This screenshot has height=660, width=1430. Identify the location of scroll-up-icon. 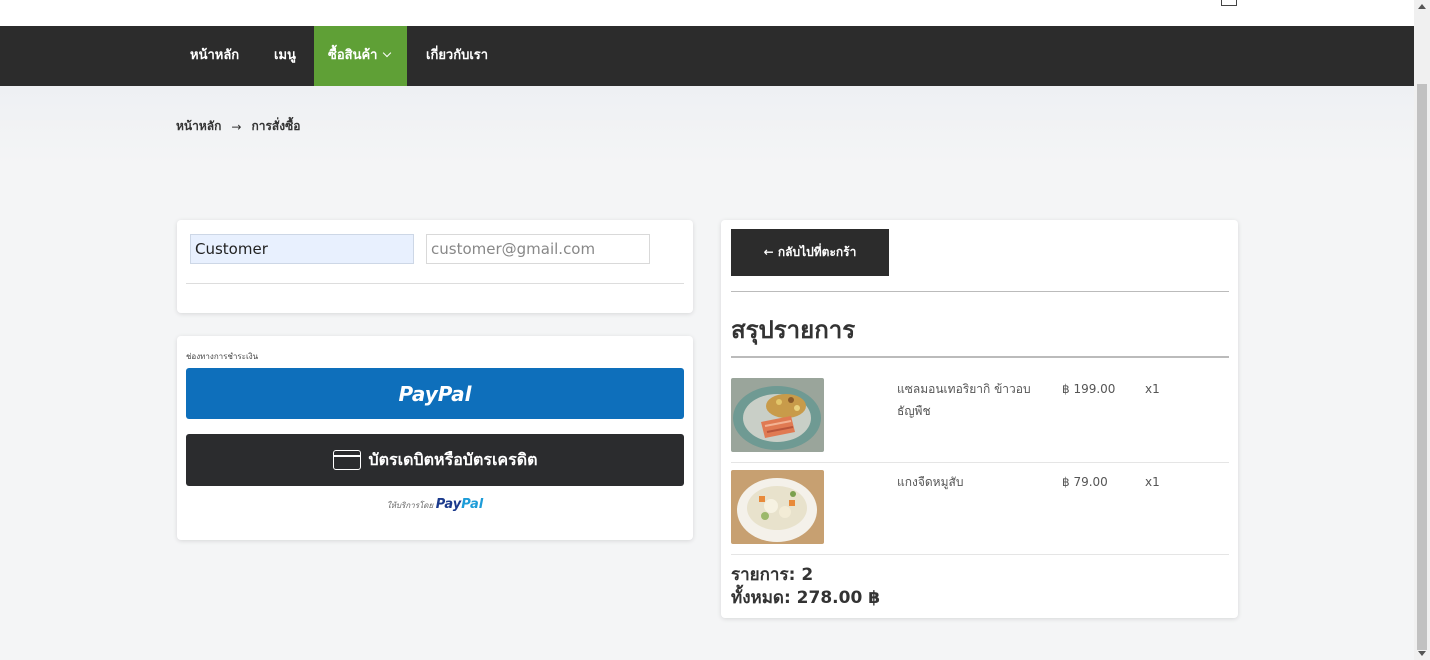
(1422, 6).